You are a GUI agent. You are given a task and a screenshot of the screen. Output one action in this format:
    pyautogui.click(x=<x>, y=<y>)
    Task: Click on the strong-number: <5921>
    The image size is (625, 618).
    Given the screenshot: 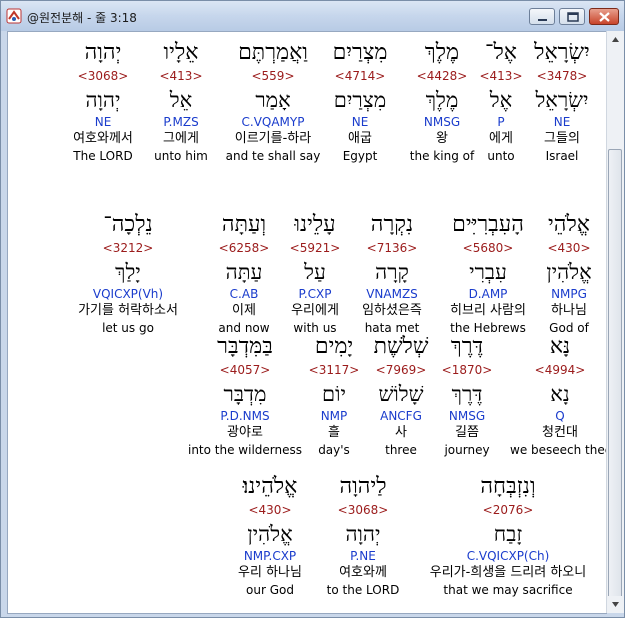 What is the action you would take?
    pyautogui.click(x=315, y=248)
    